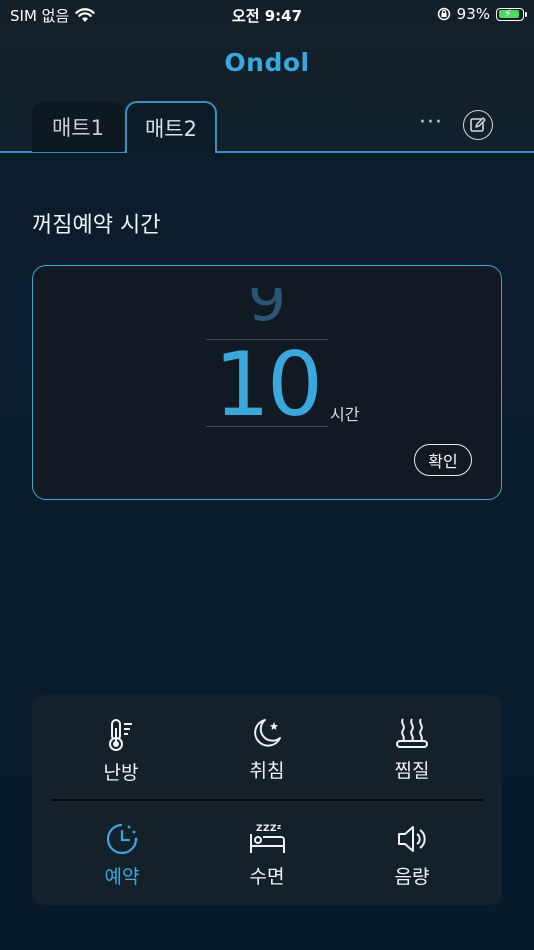 This screenshot has width=534, height=950. I want to click on menu-label-steam: 찜질, so click(412, 771).